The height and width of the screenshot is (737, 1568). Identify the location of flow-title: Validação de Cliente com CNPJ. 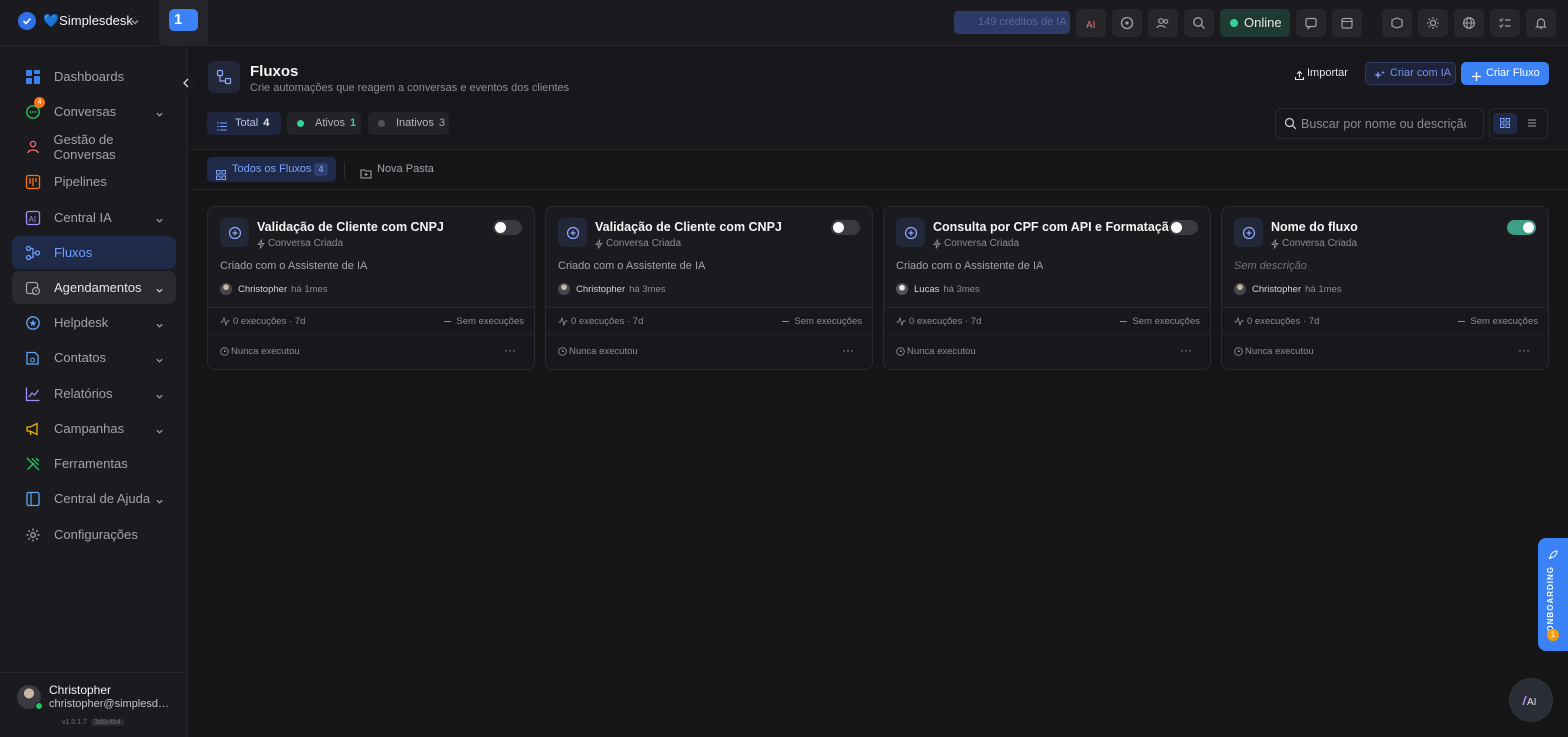
(350, 227).